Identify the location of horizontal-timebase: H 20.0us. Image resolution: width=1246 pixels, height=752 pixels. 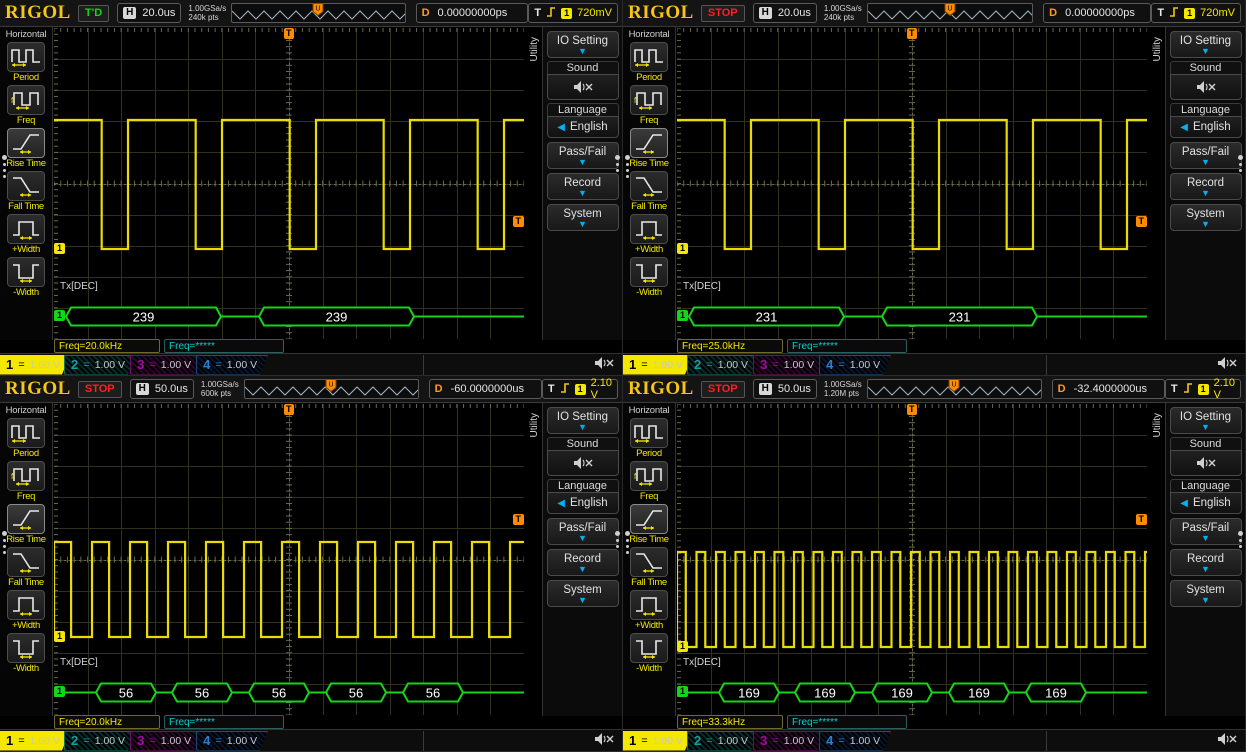
(784, 13).